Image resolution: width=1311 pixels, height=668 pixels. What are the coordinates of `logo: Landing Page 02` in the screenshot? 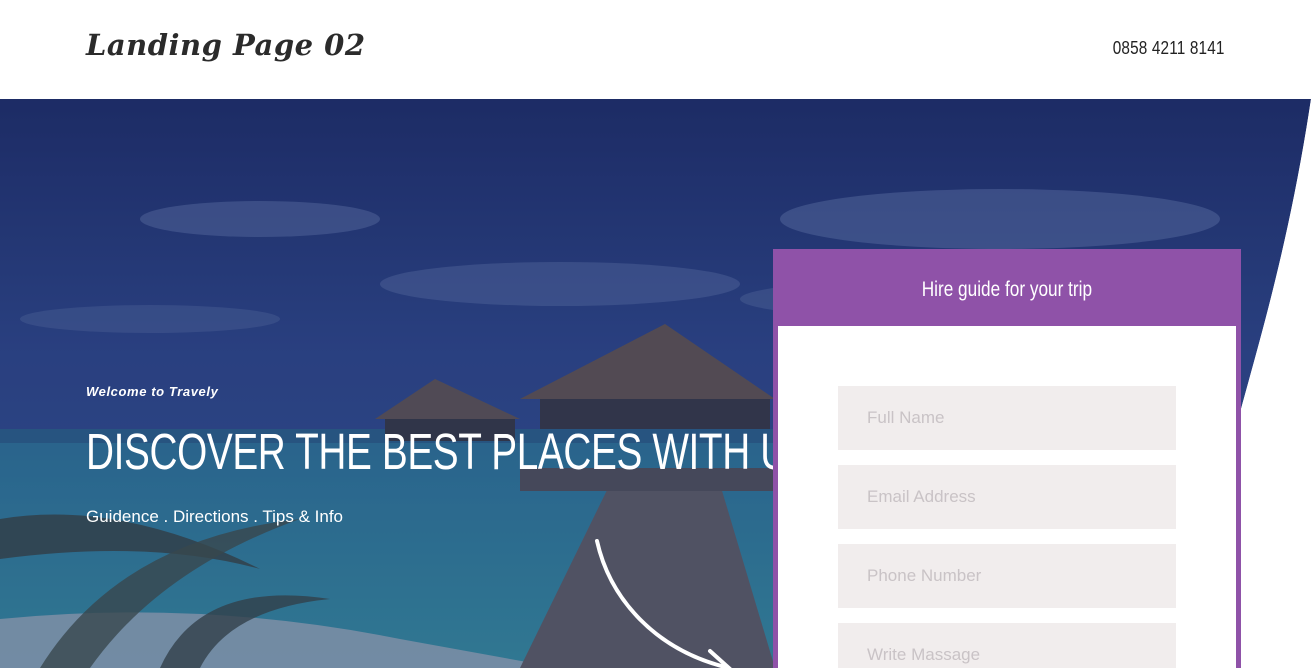 It's located at (226, 45).